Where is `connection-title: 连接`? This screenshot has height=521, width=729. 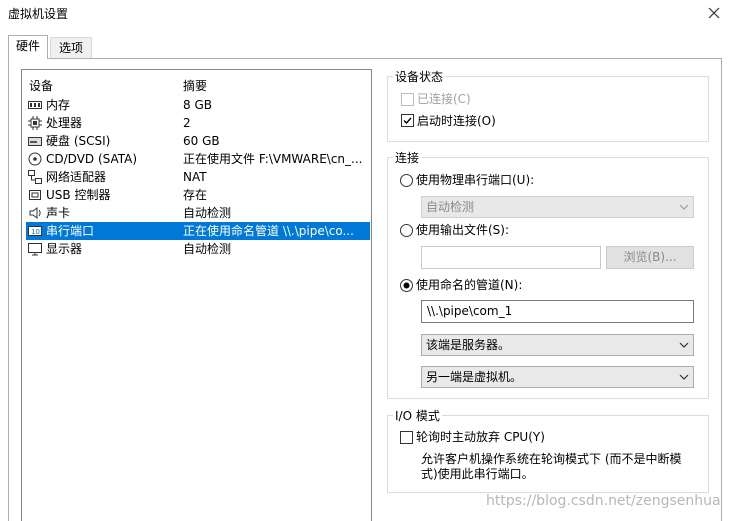 connection-title: 连接 is located at coordinates (407, 158).